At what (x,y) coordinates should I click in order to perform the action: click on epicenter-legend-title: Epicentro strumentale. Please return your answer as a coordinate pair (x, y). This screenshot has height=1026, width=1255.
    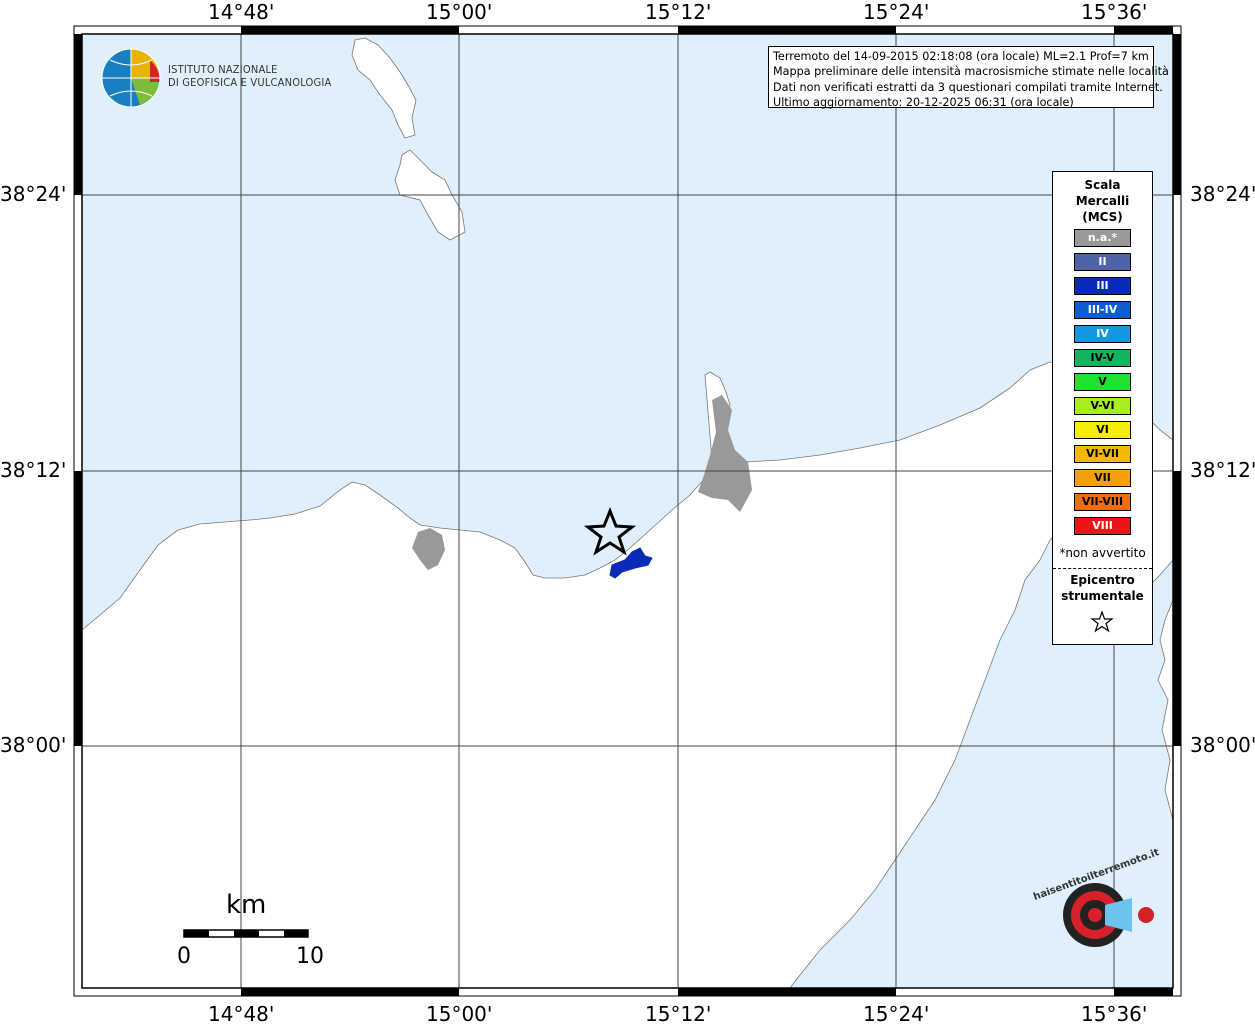
    Looking at the image, I should click on (1102, 588).